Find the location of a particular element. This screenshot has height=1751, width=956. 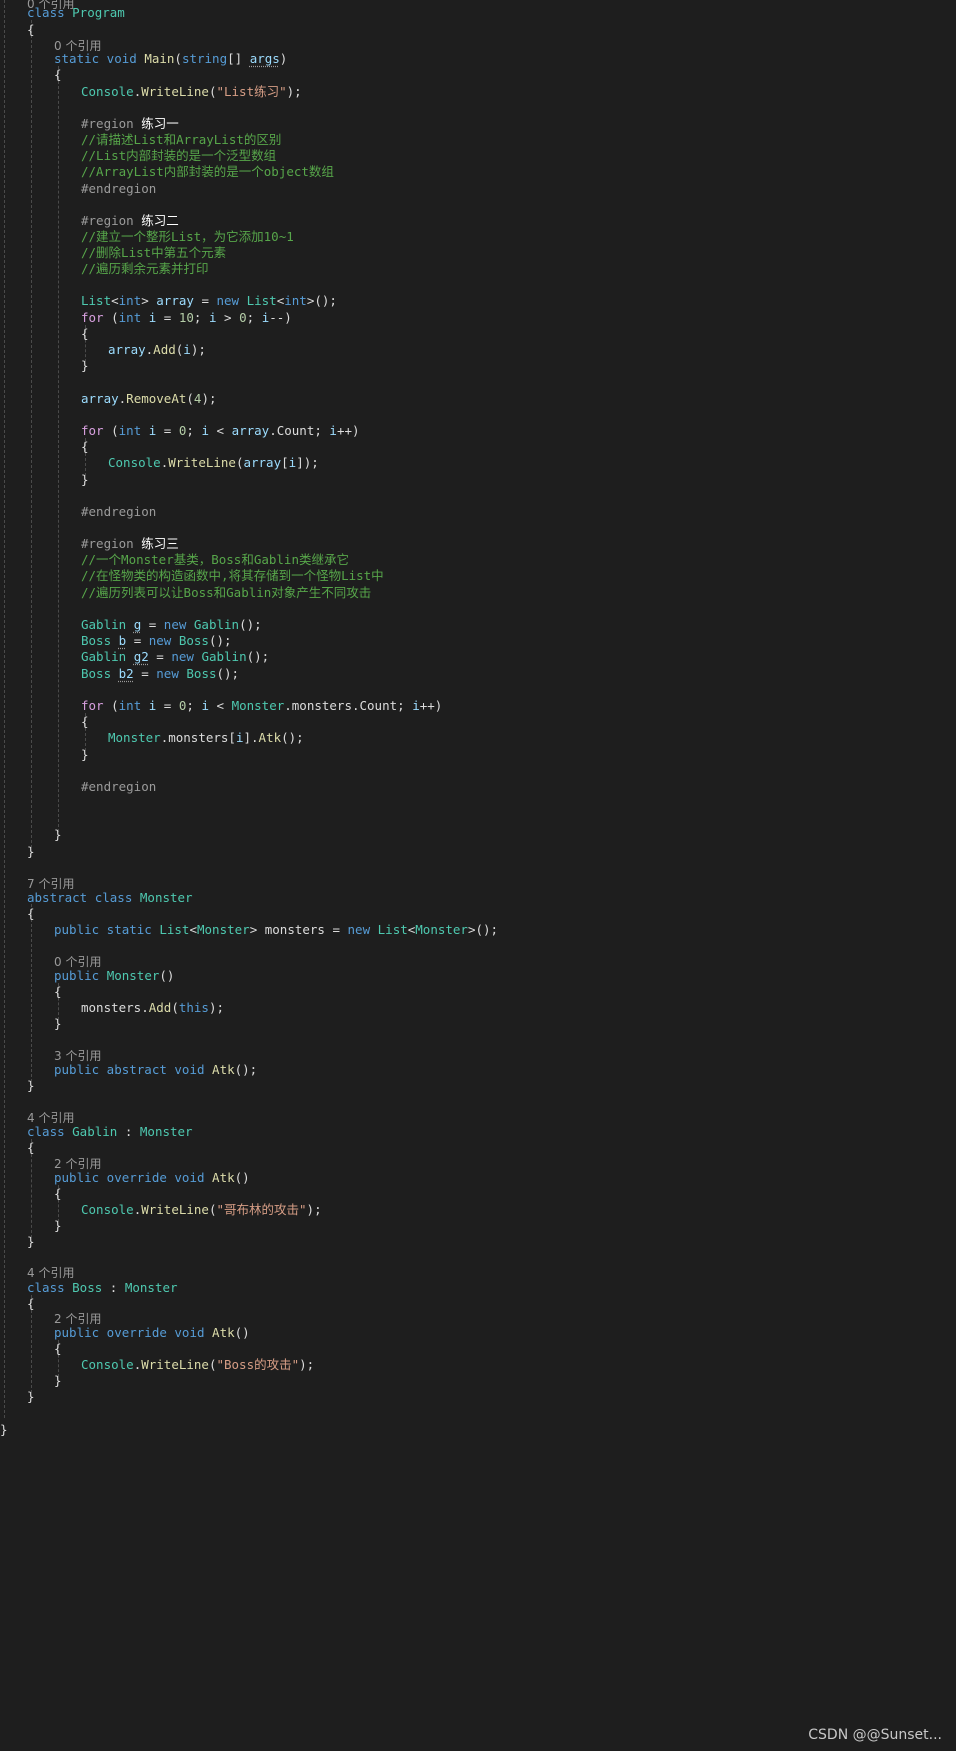

code-token: //请描述List和ArrayList的区别 is located at coordinates (181, 139).